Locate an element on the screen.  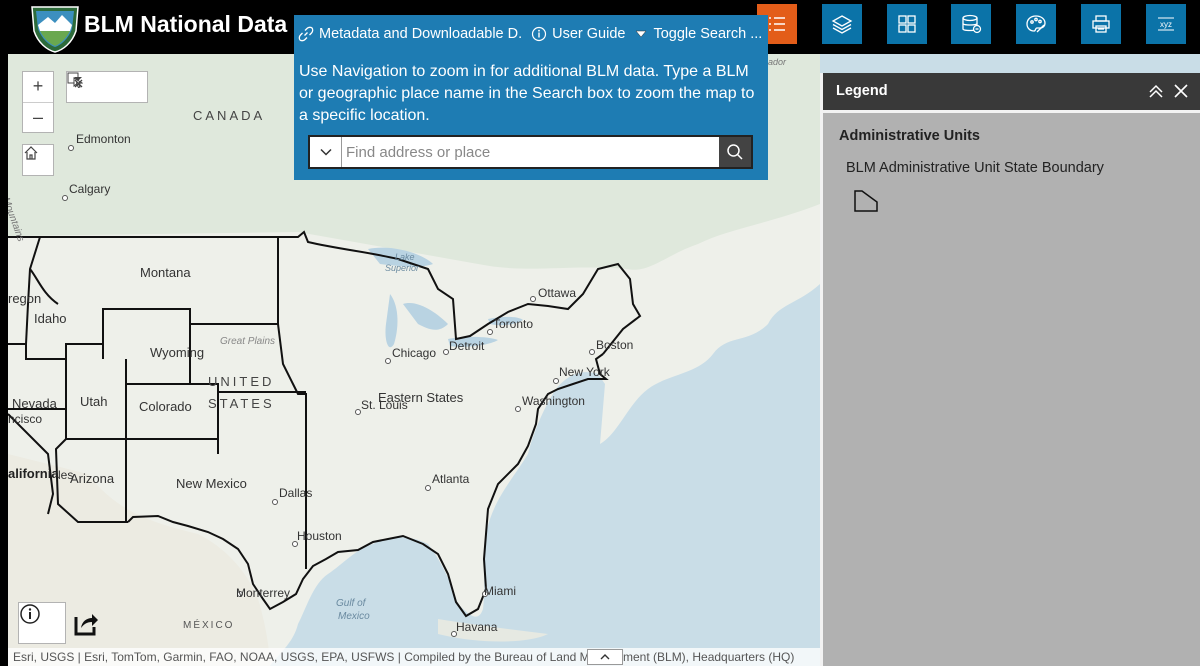
state-california: alifornia is located at coordinates (33, 473).